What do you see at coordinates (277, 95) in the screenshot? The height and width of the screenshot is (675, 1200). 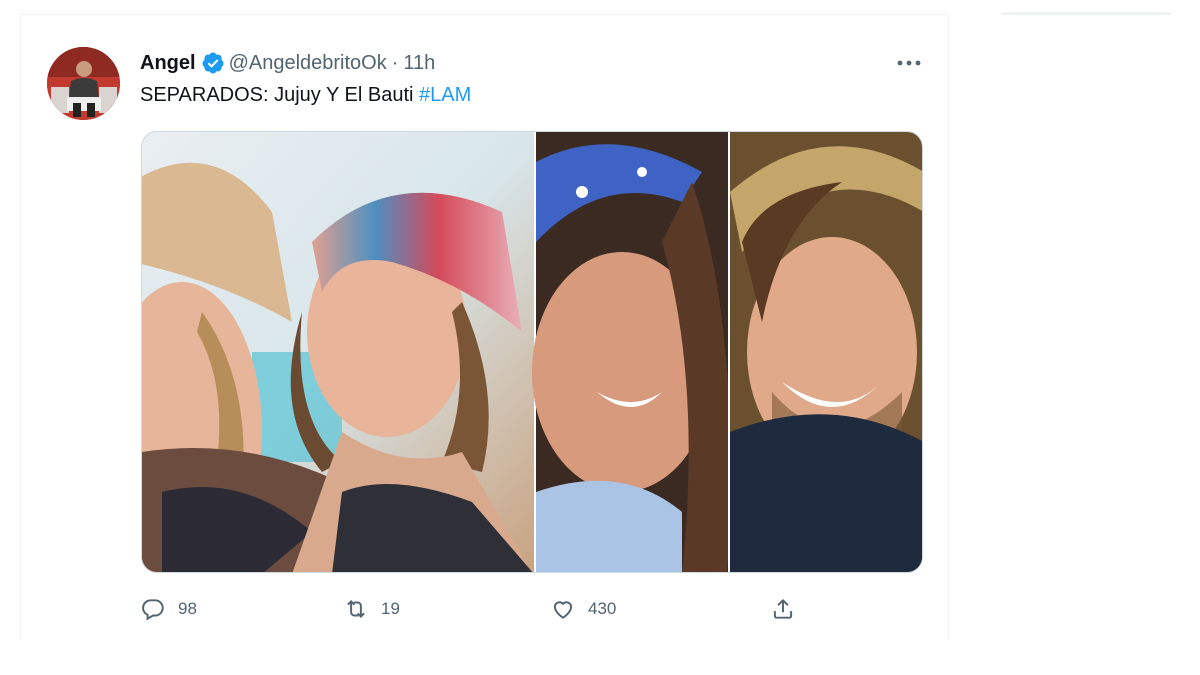 I see `tweet-body: SEPARADOS: Jujuy Y El Bauti` at bounding box center [277, 95].